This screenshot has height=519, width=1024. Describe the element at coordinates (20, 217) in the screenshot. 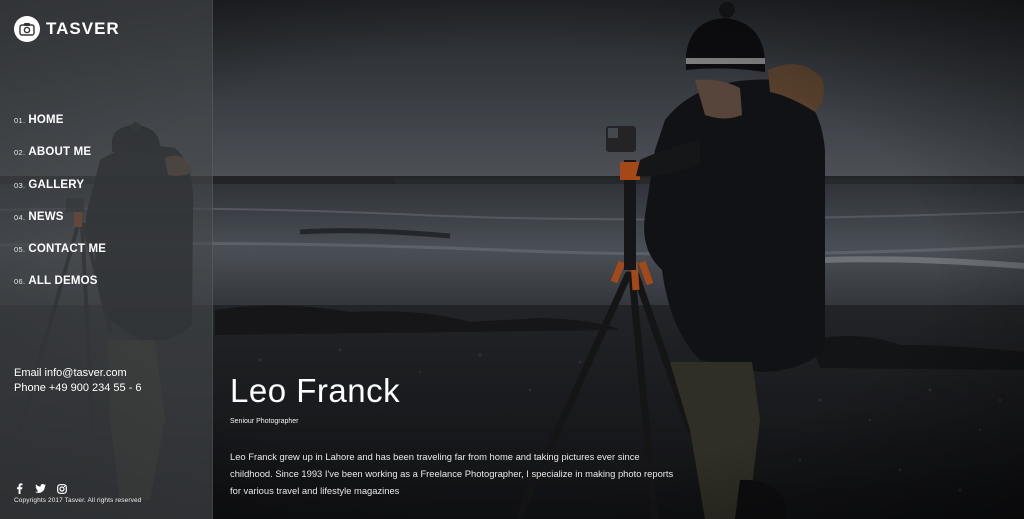

I see `nav-item-number: 04.` at that location.